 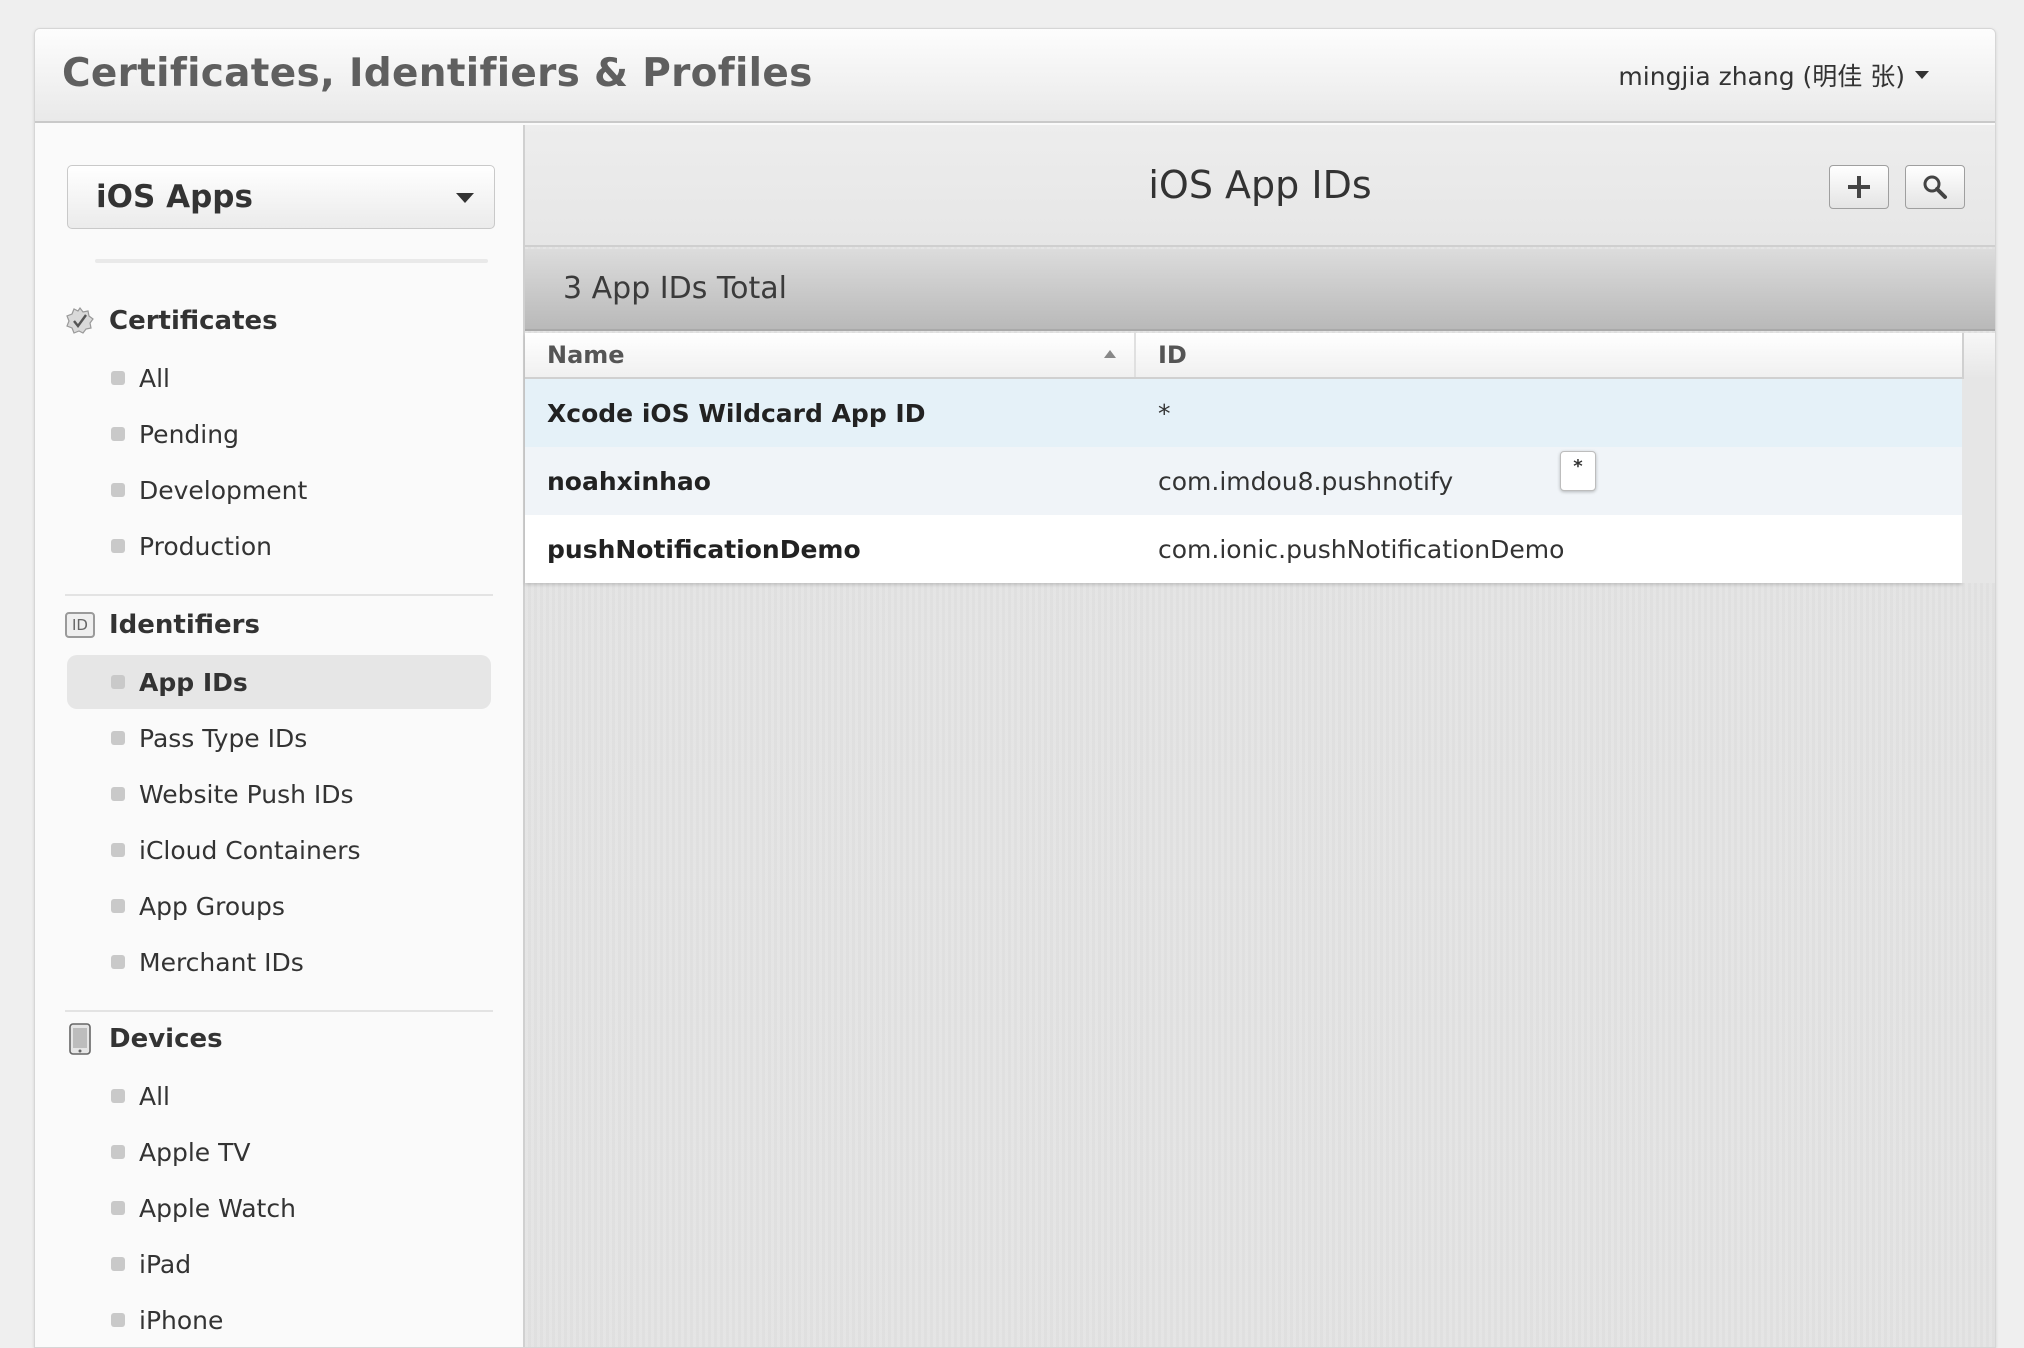 I want to click on total-count: 3 App IDs Total, so click(x=675, y=288).